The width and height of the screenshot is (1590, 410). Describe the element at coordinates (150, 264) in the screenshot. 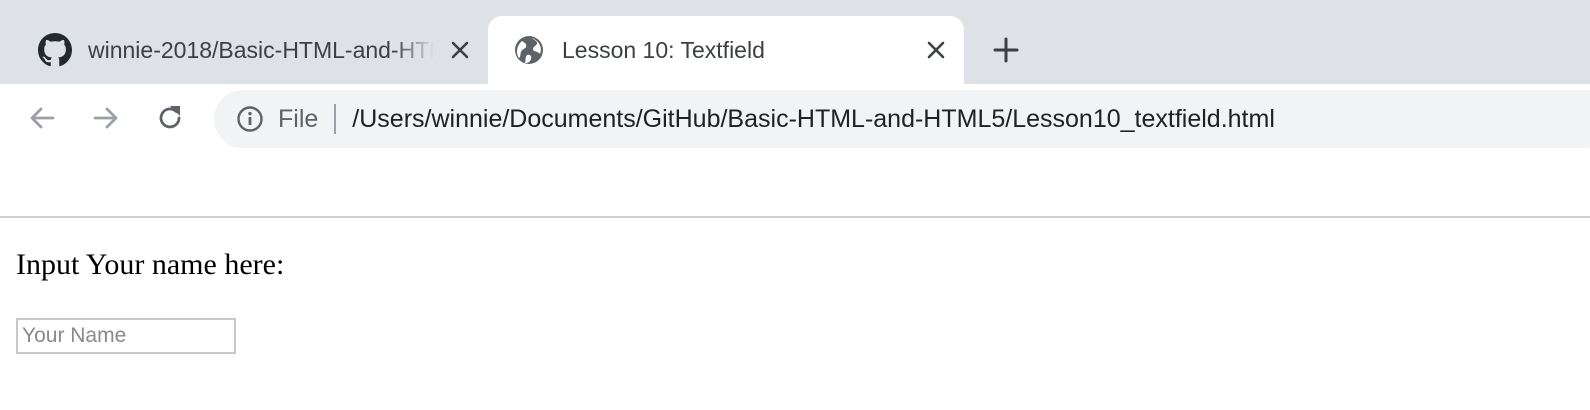

I see `name-prompt-label: Input Your name here:` at that location.